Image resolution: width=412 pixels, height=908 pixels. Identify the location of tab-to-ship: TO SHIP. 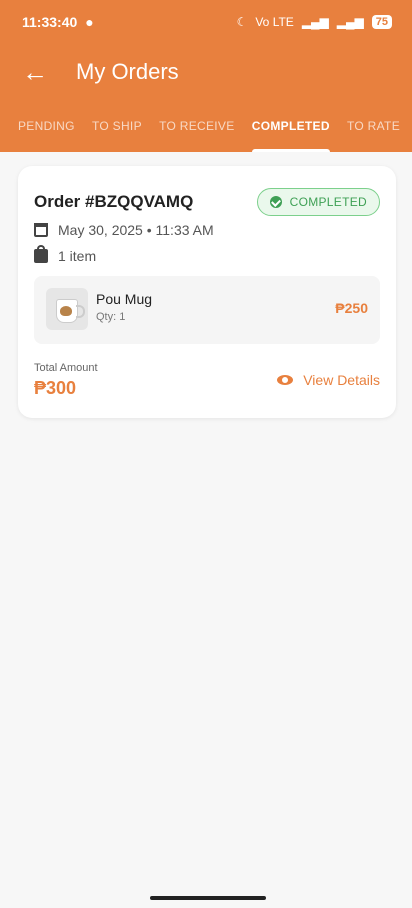
(117, 126).